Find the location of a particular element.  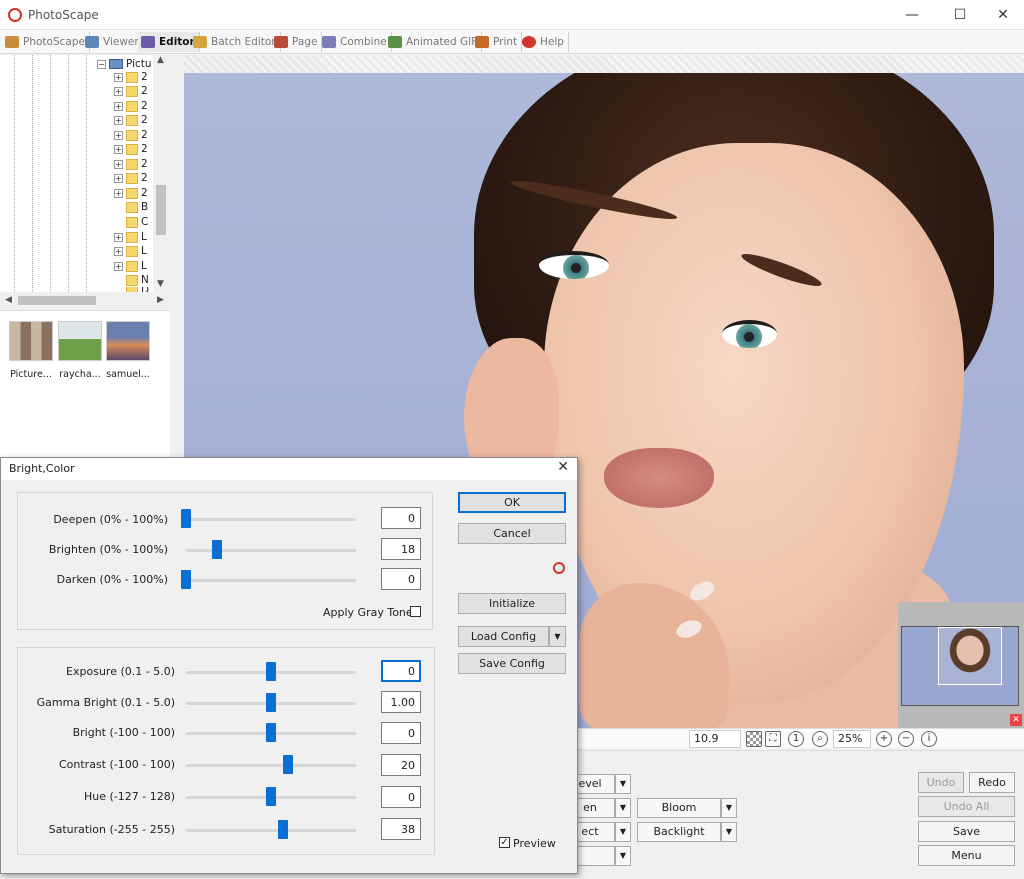

deepen-value: 0 is located at coordinates (401, 518).